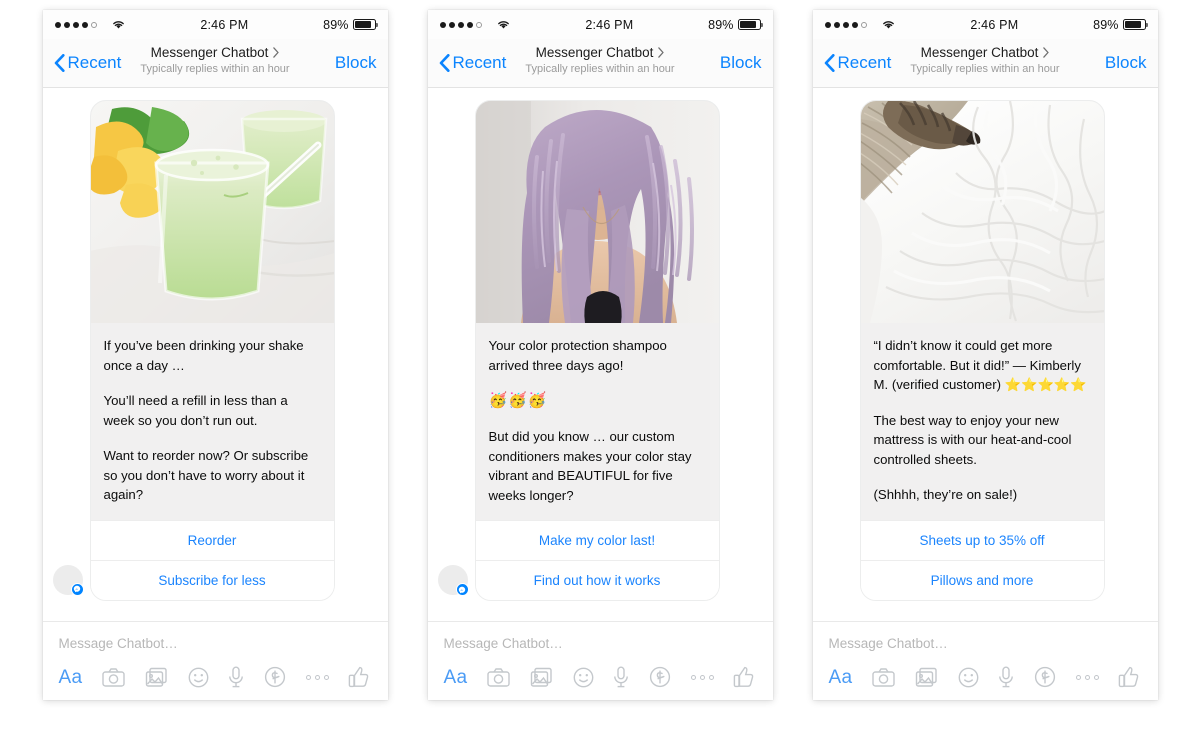 Image resolution: width=1200 pixels, height=743 pixels. I want to click on avatar-placeholder, so click(838, 580).